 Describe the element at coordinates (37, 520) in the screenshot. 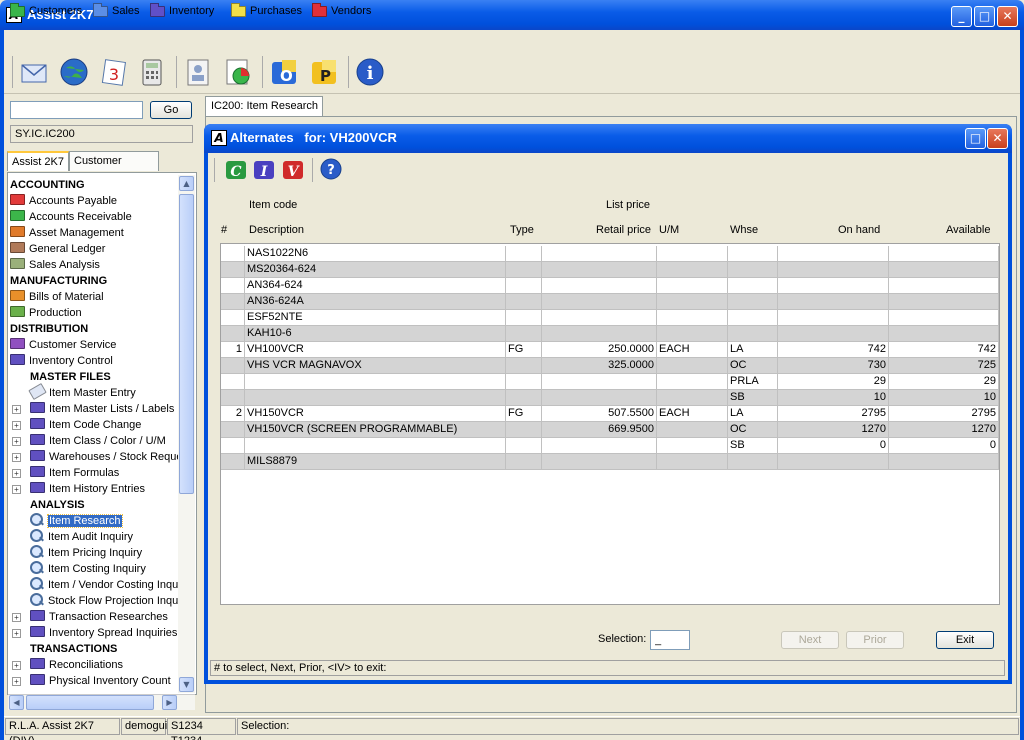

I see `magnifier-icon` at that location.